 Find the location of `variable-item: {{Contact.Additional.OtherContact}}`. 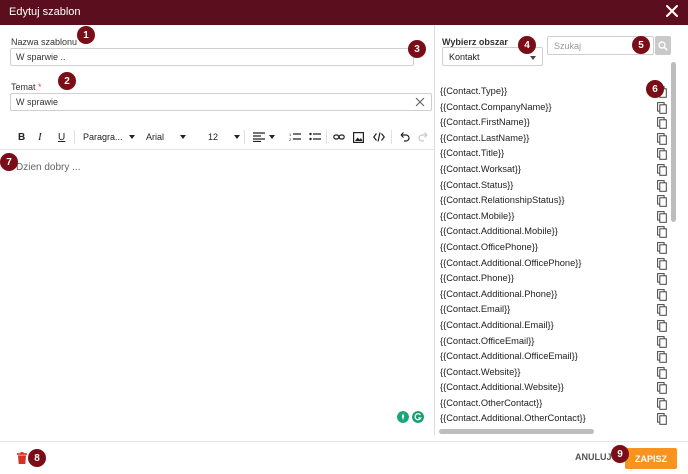

variable-item: {{Contact.Additional.OtherContact}} is located at coordinates (557, 419).